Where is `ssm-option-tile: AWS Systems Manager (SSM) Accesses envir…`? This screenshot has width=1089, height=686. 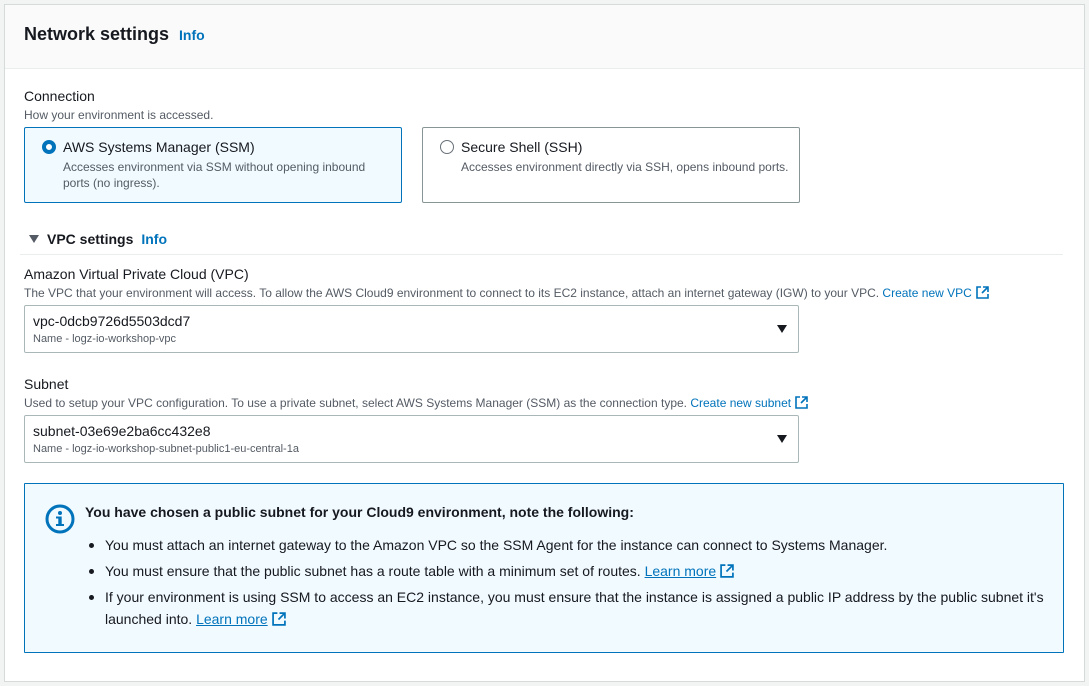
ssm-option-tile: AWS Systems Manager (SSM) Accesses envir… is located at coordinates (213, 165).